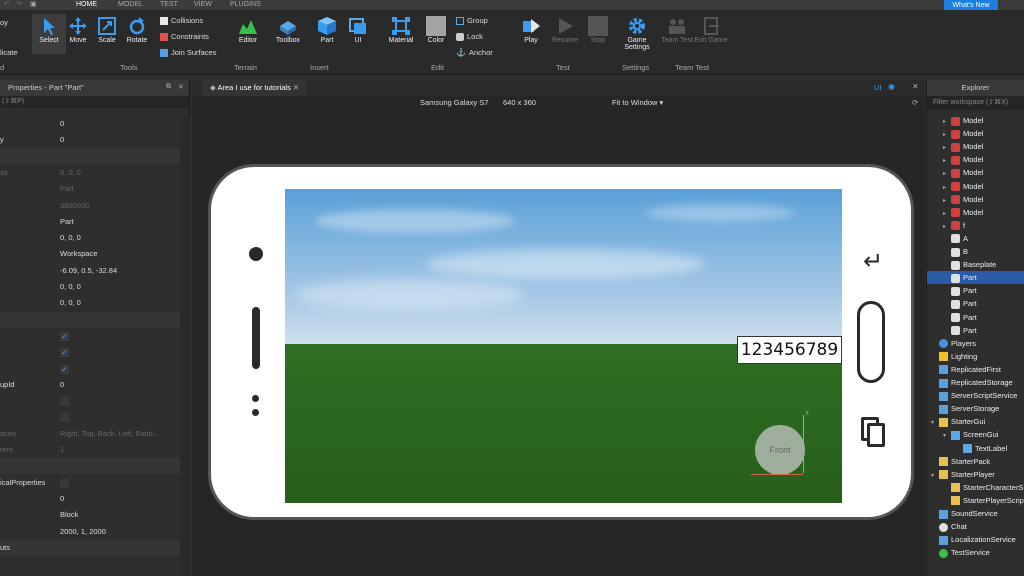  What do you see at coordinates (248, 29) in the screenshot?
I see `terrain-editor-button: Editor` at bounding box center [248, 29].